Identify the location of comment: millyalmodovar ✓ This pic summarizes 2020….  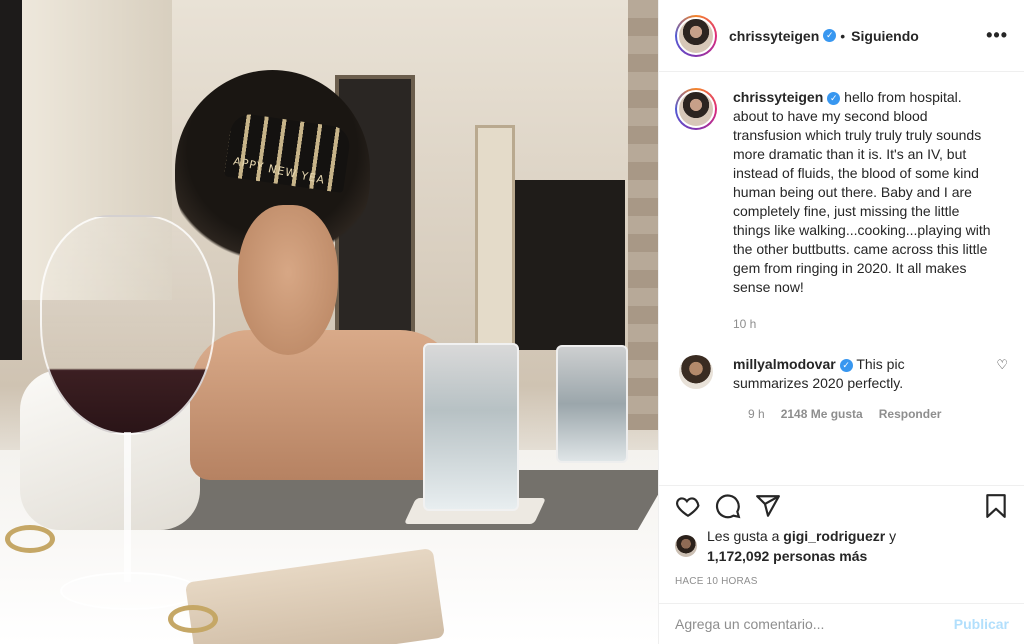
(841, 374).